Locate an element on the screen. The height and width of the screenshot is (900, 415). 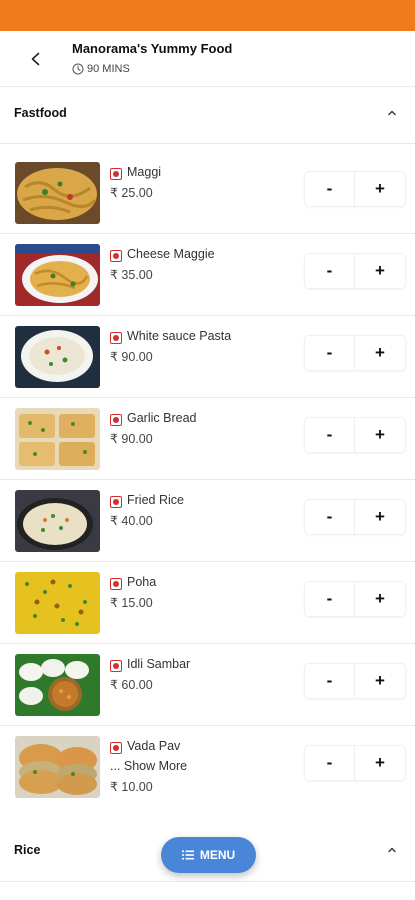
item-name: Maggi is located at coordinates (135, 172).